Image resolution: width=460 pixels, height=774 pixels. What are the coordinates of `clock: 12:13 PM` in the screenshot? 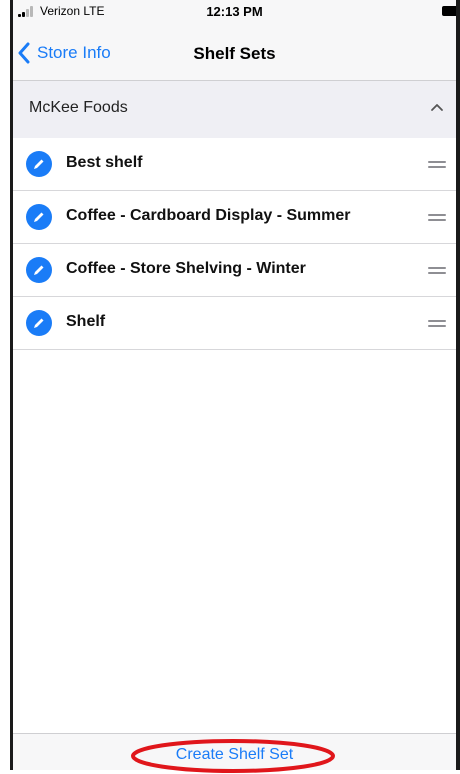 It's located at (234, 11).